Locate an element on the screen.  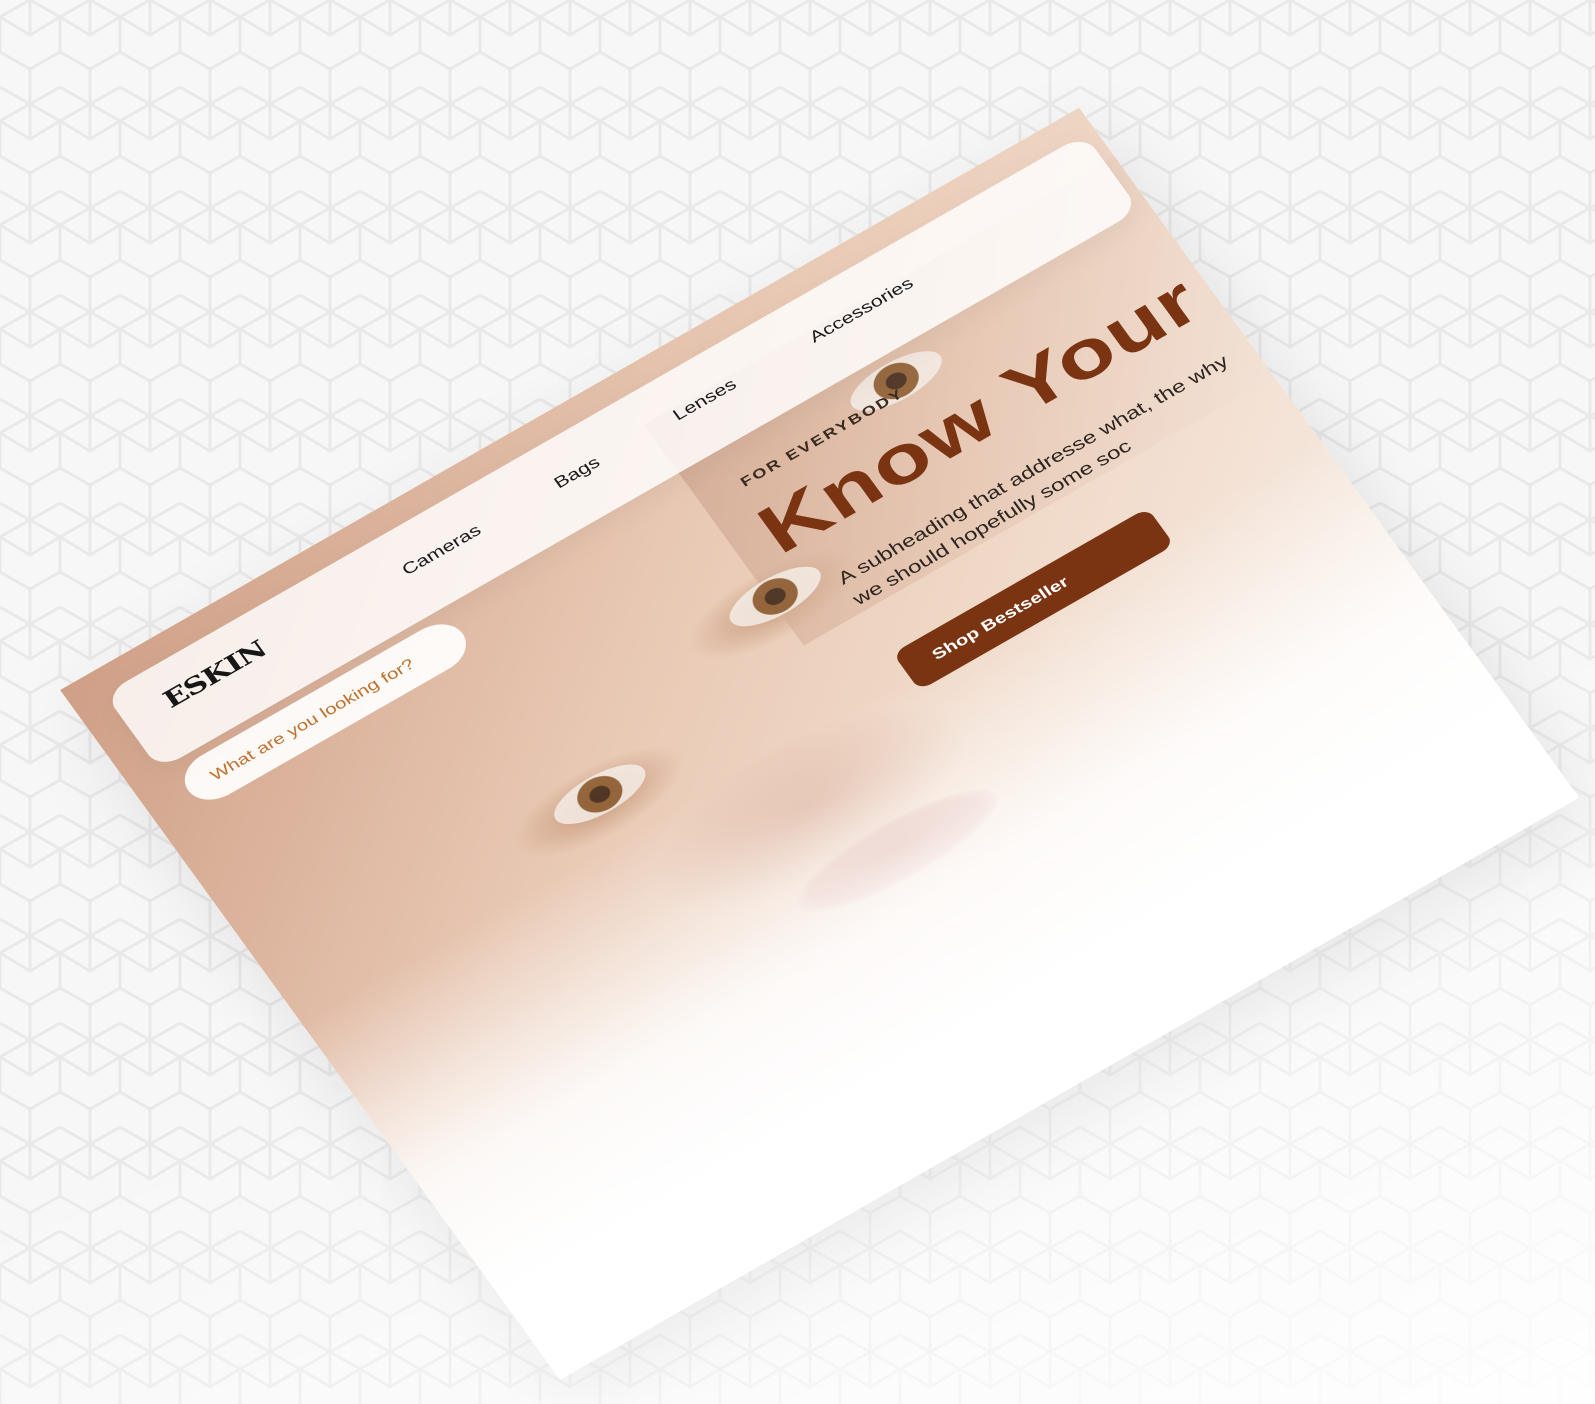
nav-link-lenses: Lenses is located at coordinates (705, 400).